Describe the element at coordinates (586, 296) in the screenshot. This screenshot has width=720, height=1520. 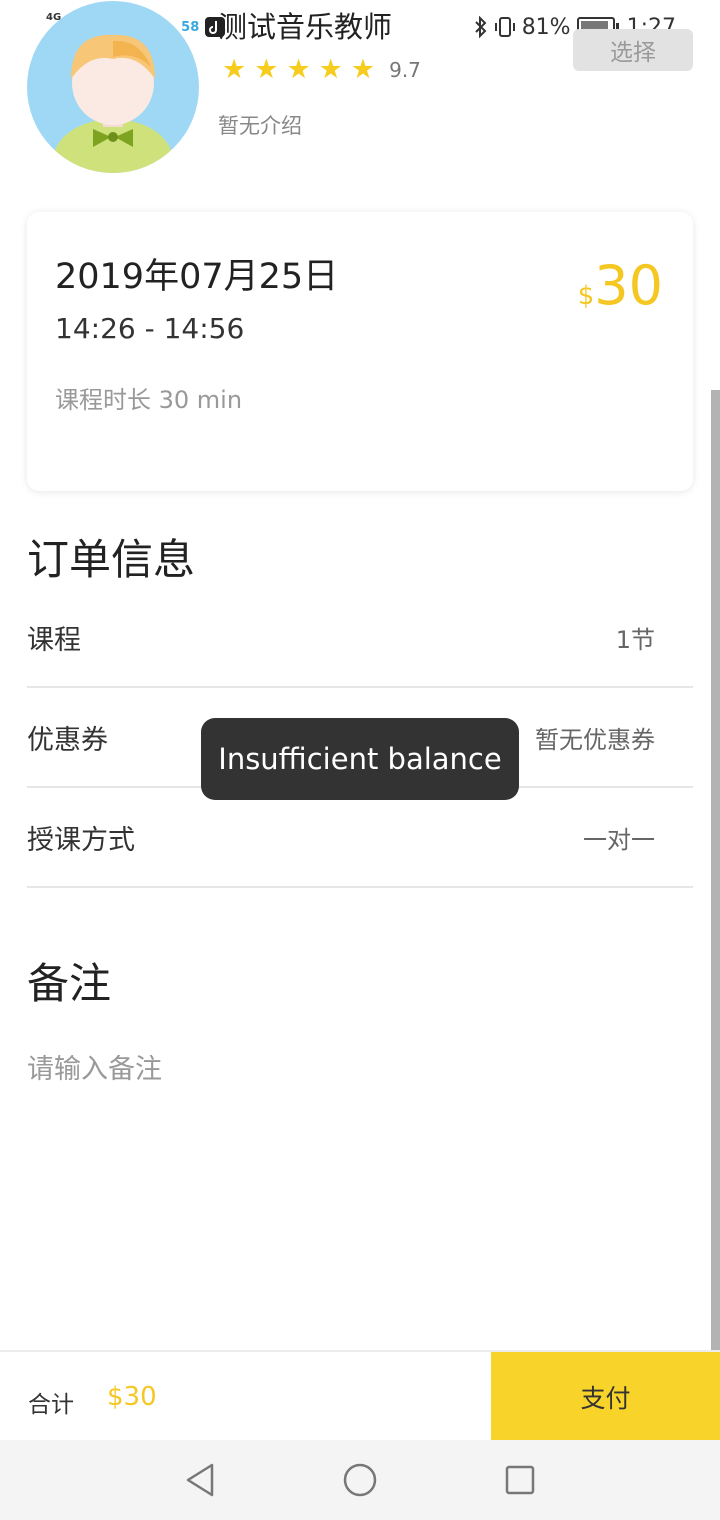
I see `price-currency: $` at that location.